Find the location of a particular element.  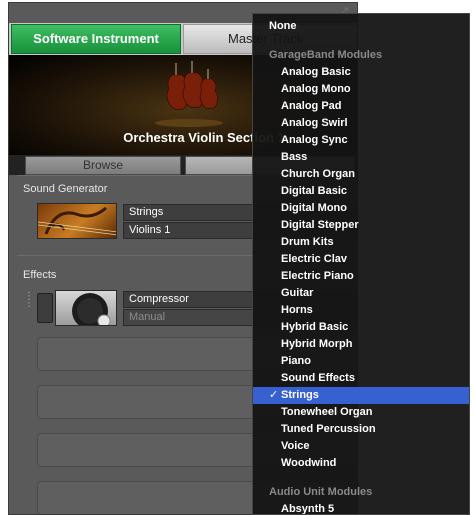

menu-item: Digital Basic is located at coordinates (361, 191).